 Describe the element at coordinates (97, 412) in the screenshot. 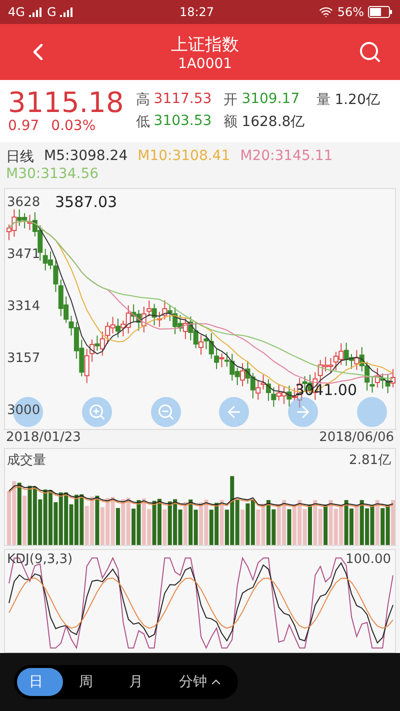

I see `zoom-in-icon` at that location.